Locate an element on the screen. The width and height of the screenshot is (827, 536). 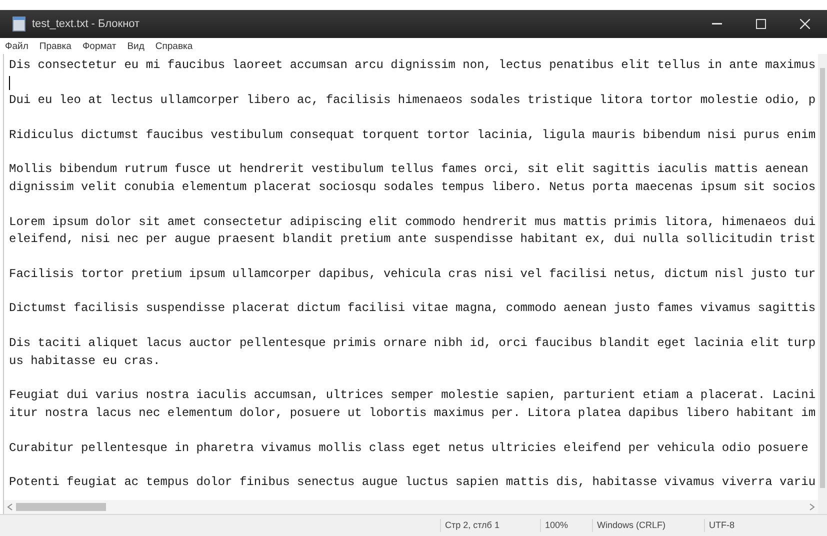
menu-item: Вид is located at coordinates (135, 47).